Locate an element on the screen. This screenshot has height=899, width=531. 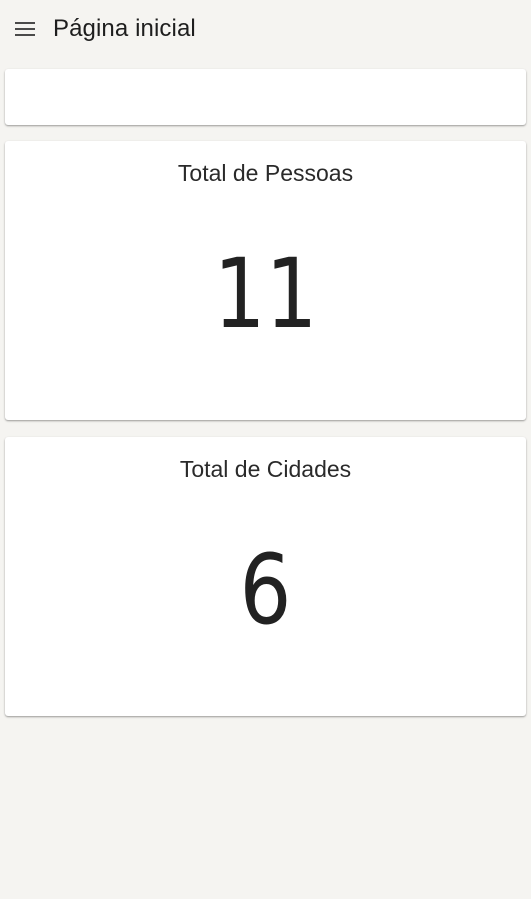
card-title: Total de Cidades is located at coordinates (265, 469).